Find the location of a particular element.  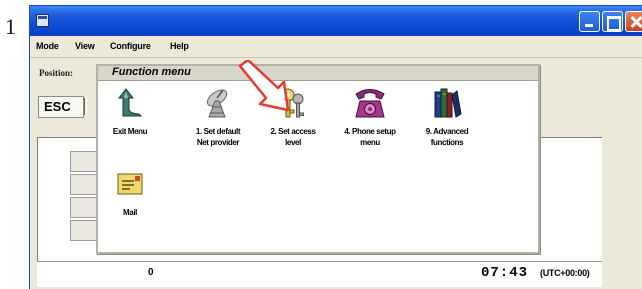

menu-configure: Configure is located at coordinates (130, 46).